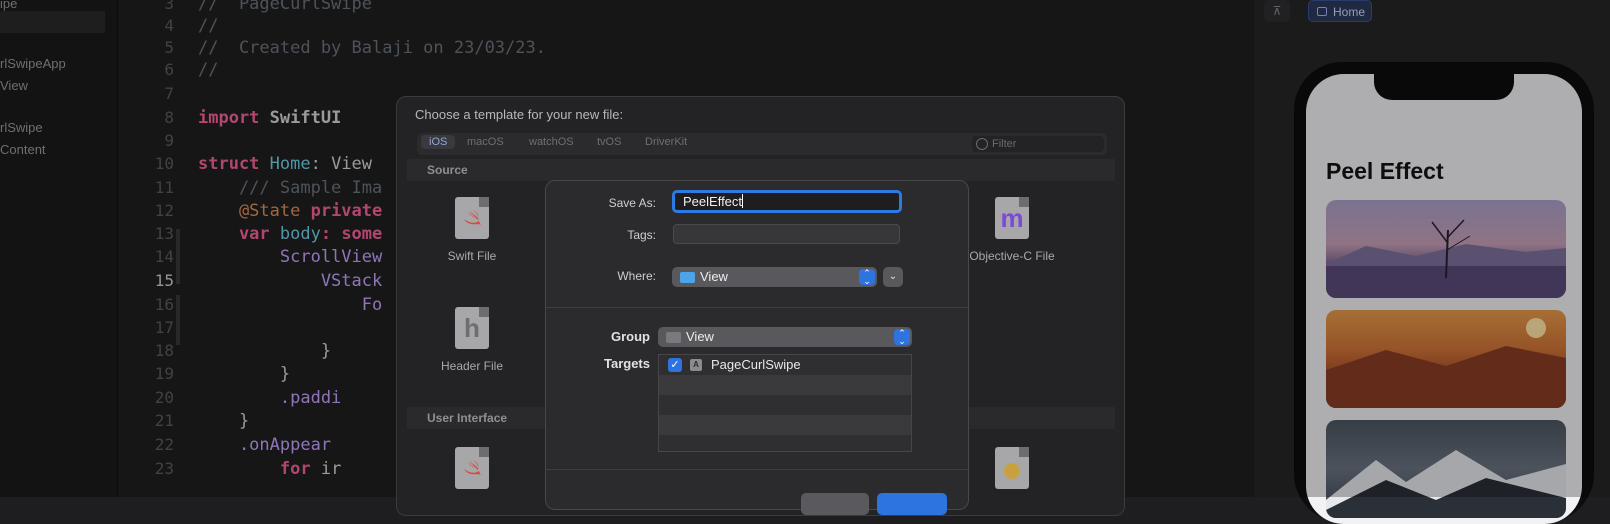 This screenshot has height=524, width=1610. What do you see at coordinates (169, 69) in the screenshot?
I see `line-number: 6` at bounding box center [169, 69].